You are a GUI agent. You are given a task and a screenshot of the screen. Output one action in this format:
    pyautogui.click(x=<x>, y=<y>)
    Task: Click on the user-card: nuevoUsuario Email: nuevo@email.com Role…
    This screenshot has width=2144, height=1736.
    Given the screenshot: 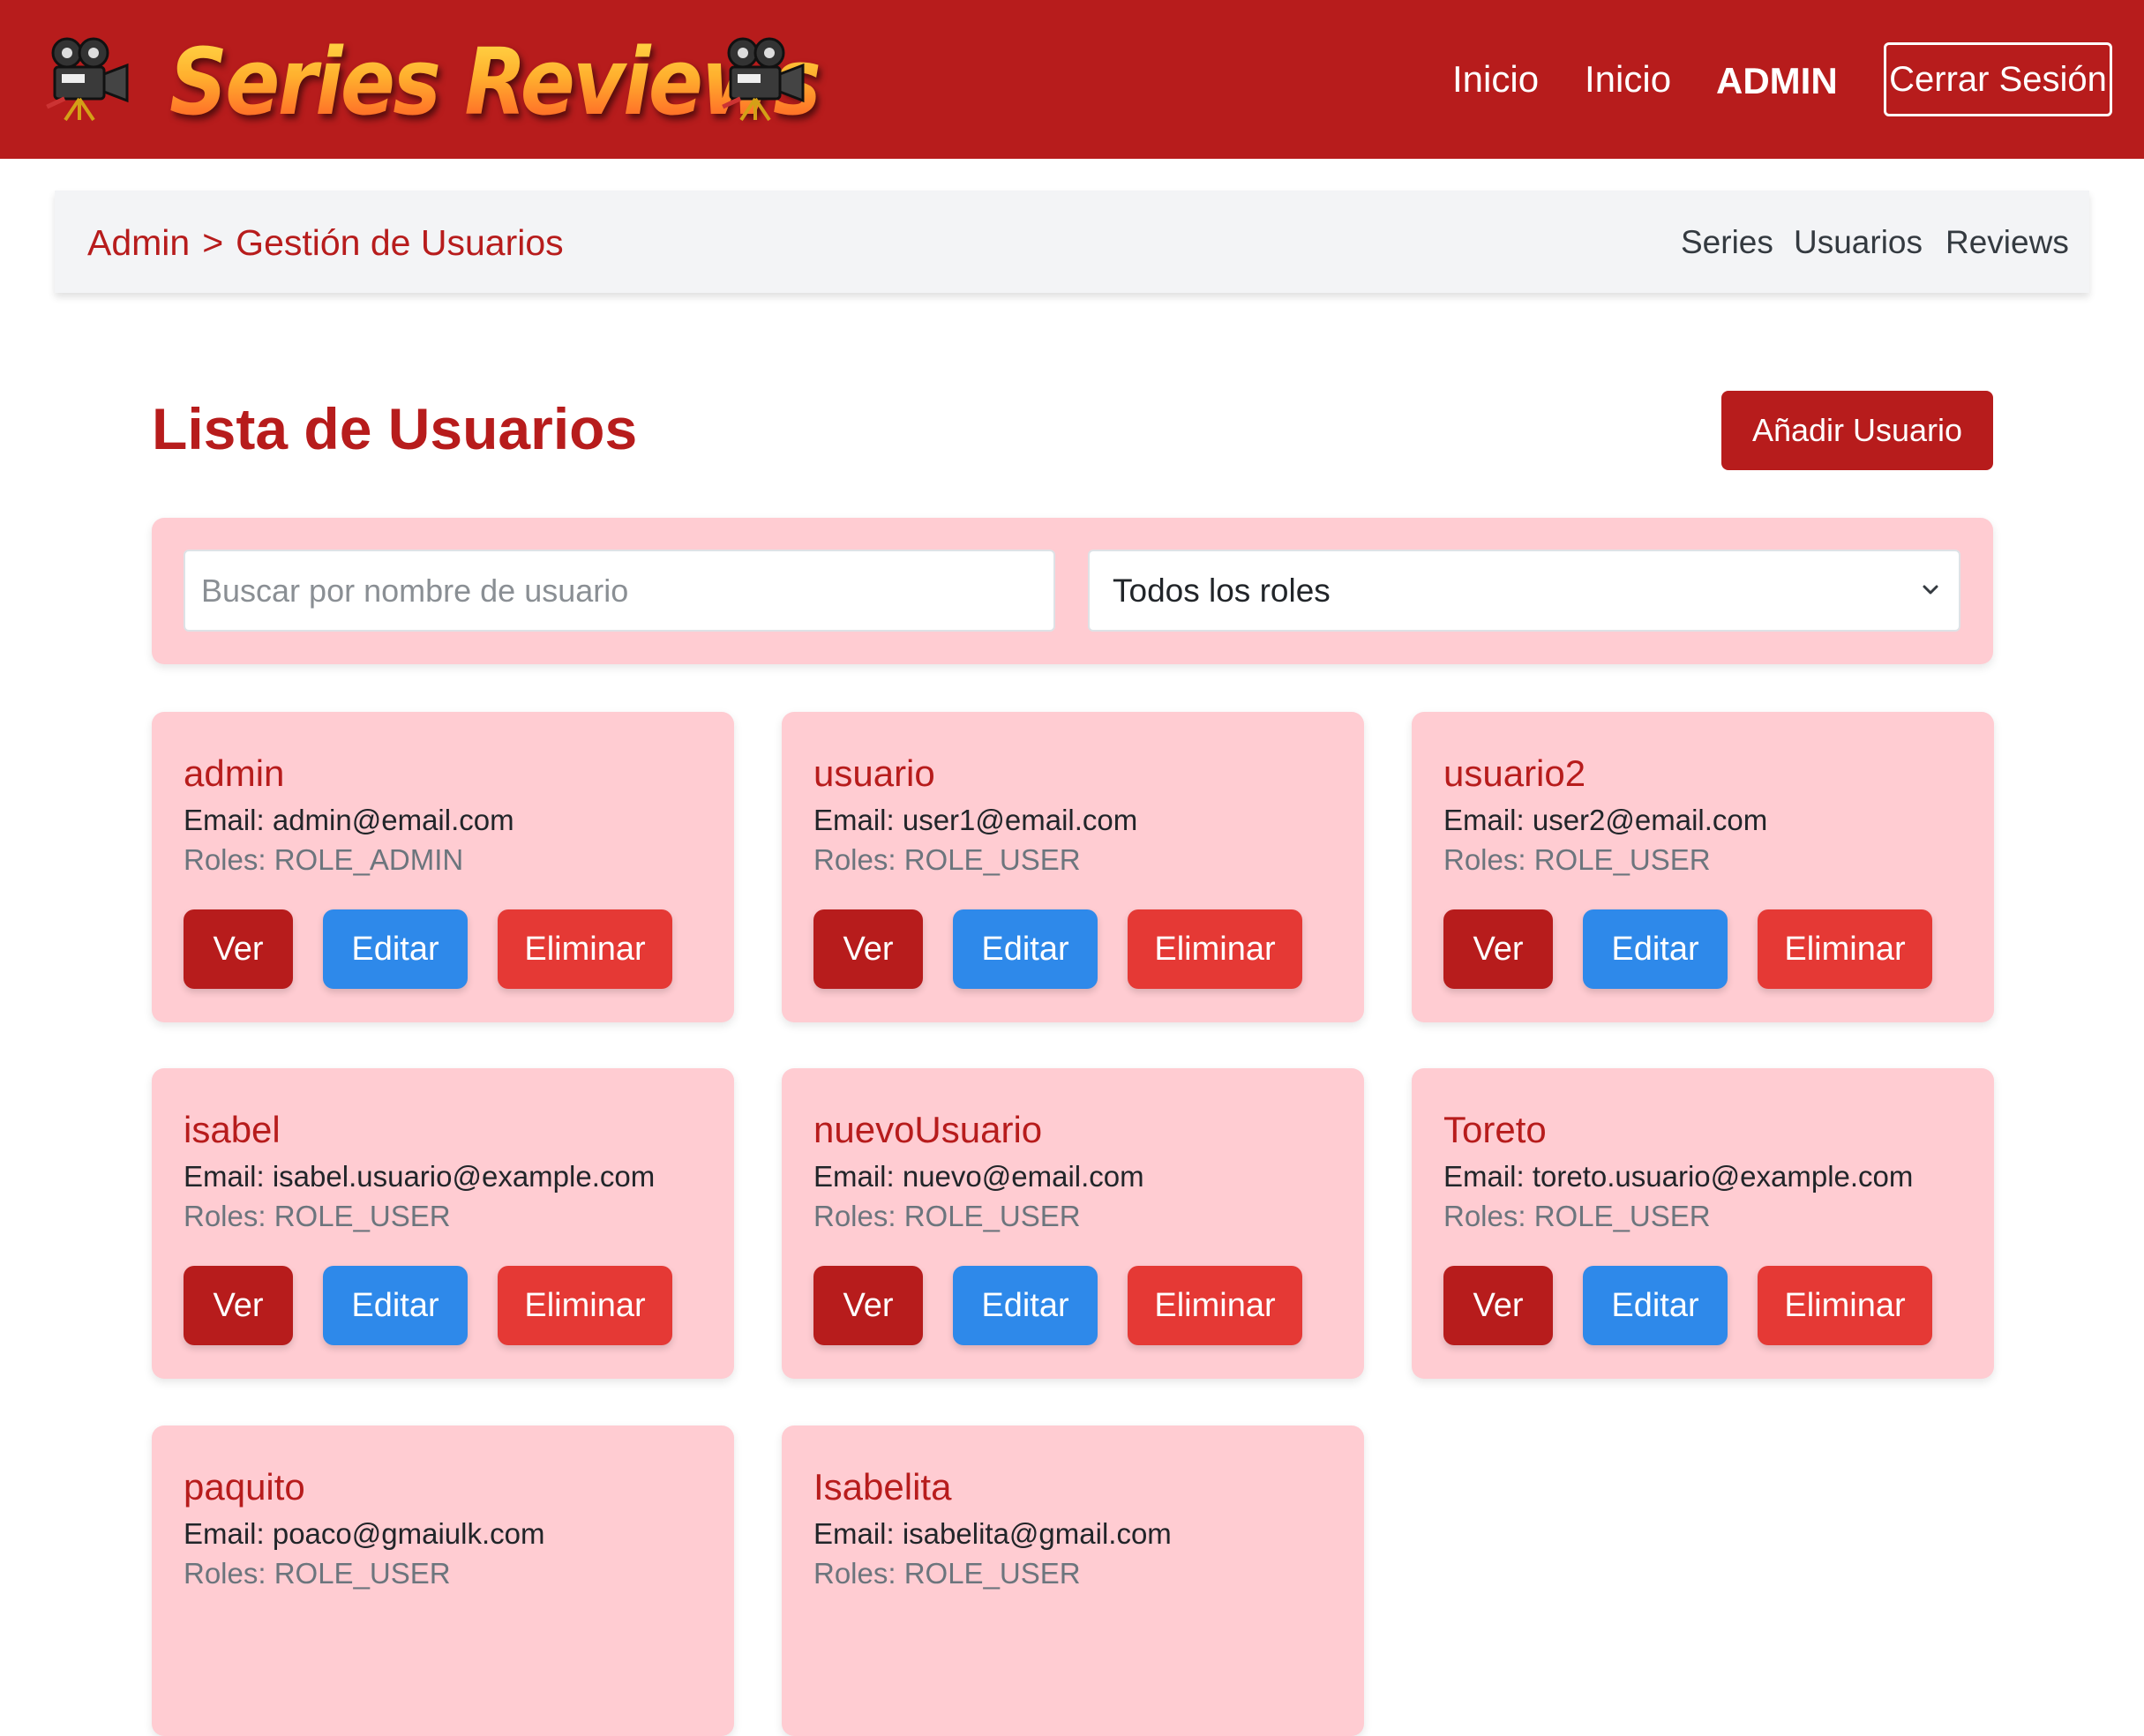 What is the action you would take?
    pyautogui.click(x=1073, y=1223)
    